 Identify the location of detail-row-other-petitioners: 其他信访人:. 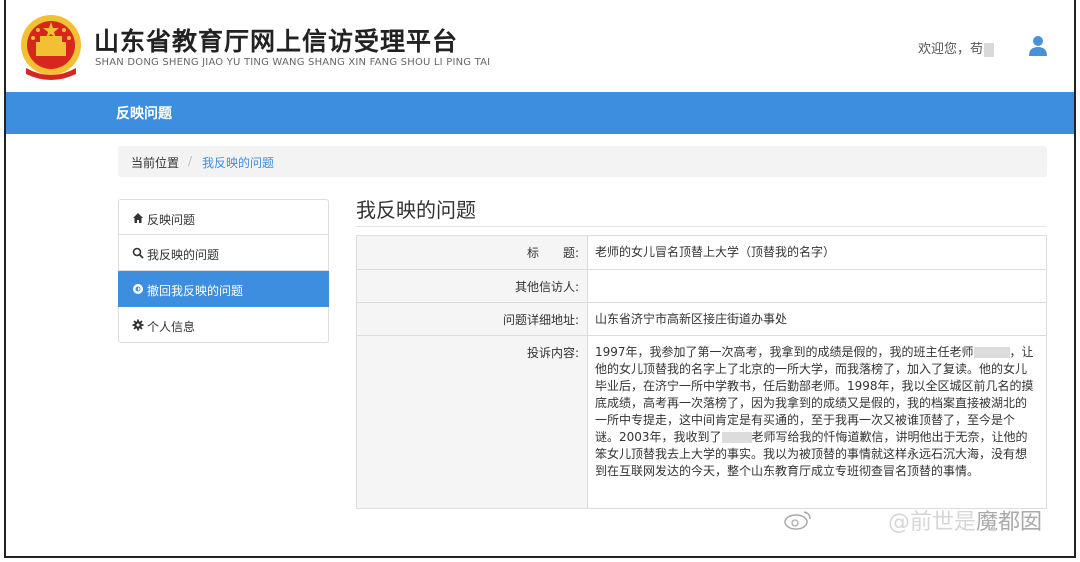
(701, 285).